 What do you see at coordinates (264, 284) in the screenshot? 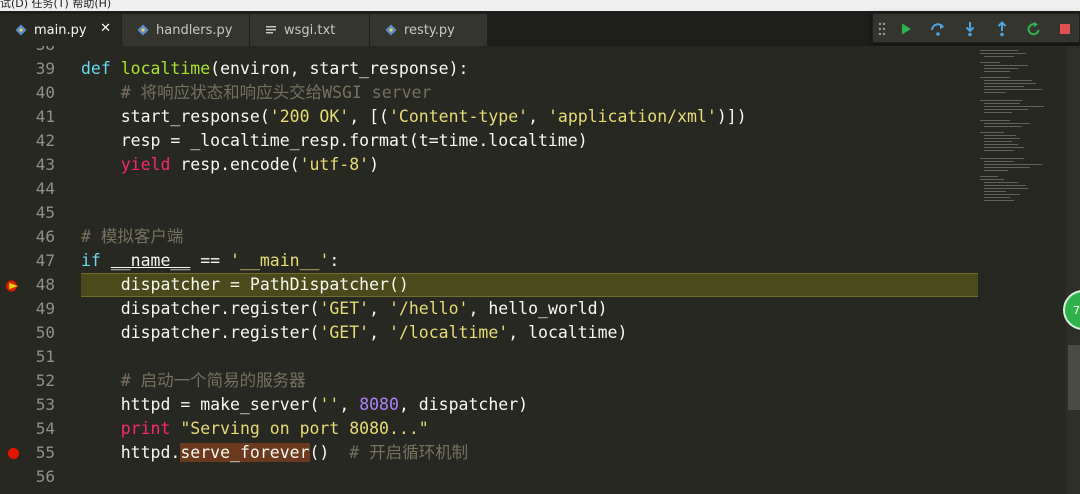
I see `code-text: dispatcher = PathDispatcher()` at bounding box center [264, 284].